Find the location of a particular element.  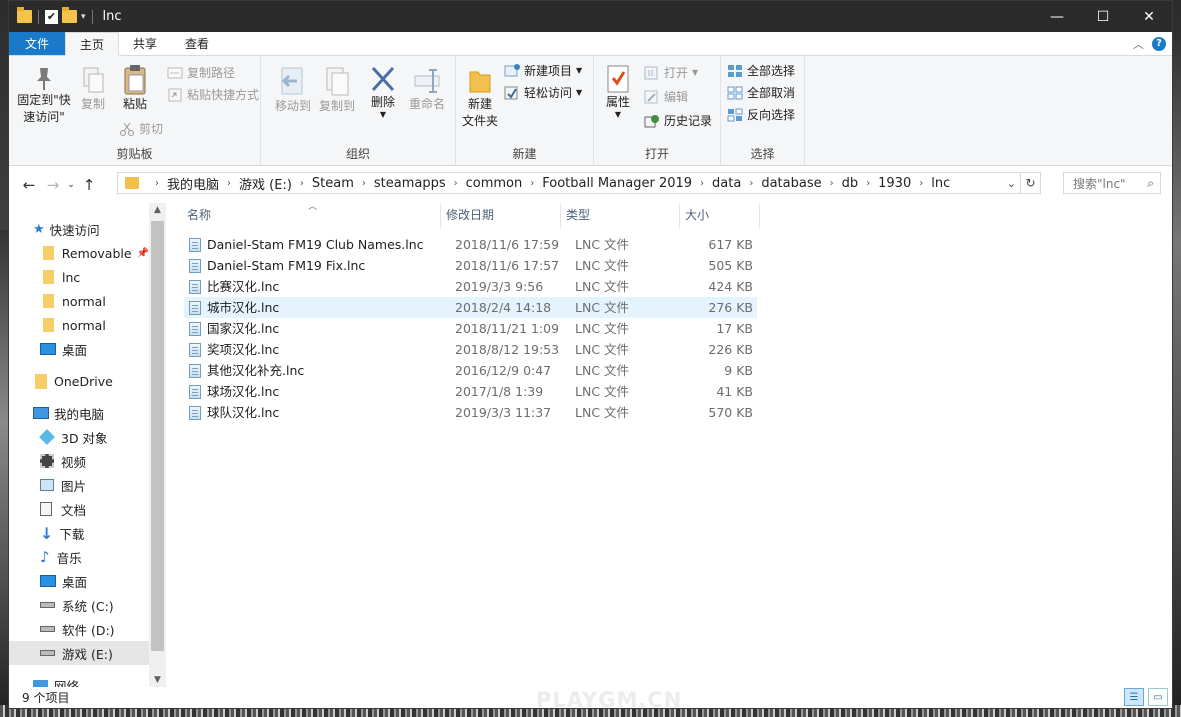

breadcrumb-item: database is located at coordinates (791, 183).